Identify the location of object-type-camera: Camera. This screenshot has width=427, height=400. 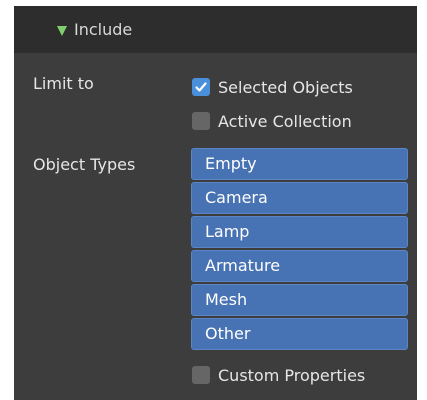
(299, 198).